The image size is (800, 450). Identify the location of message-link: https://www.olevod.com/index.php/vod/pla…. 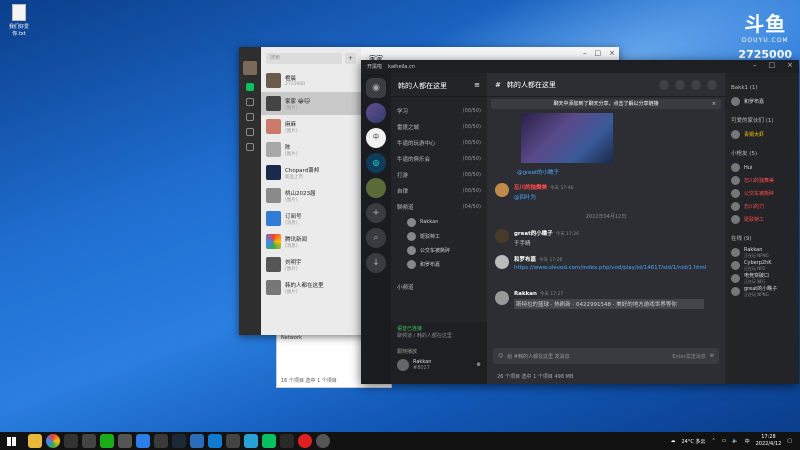
(614, 268).